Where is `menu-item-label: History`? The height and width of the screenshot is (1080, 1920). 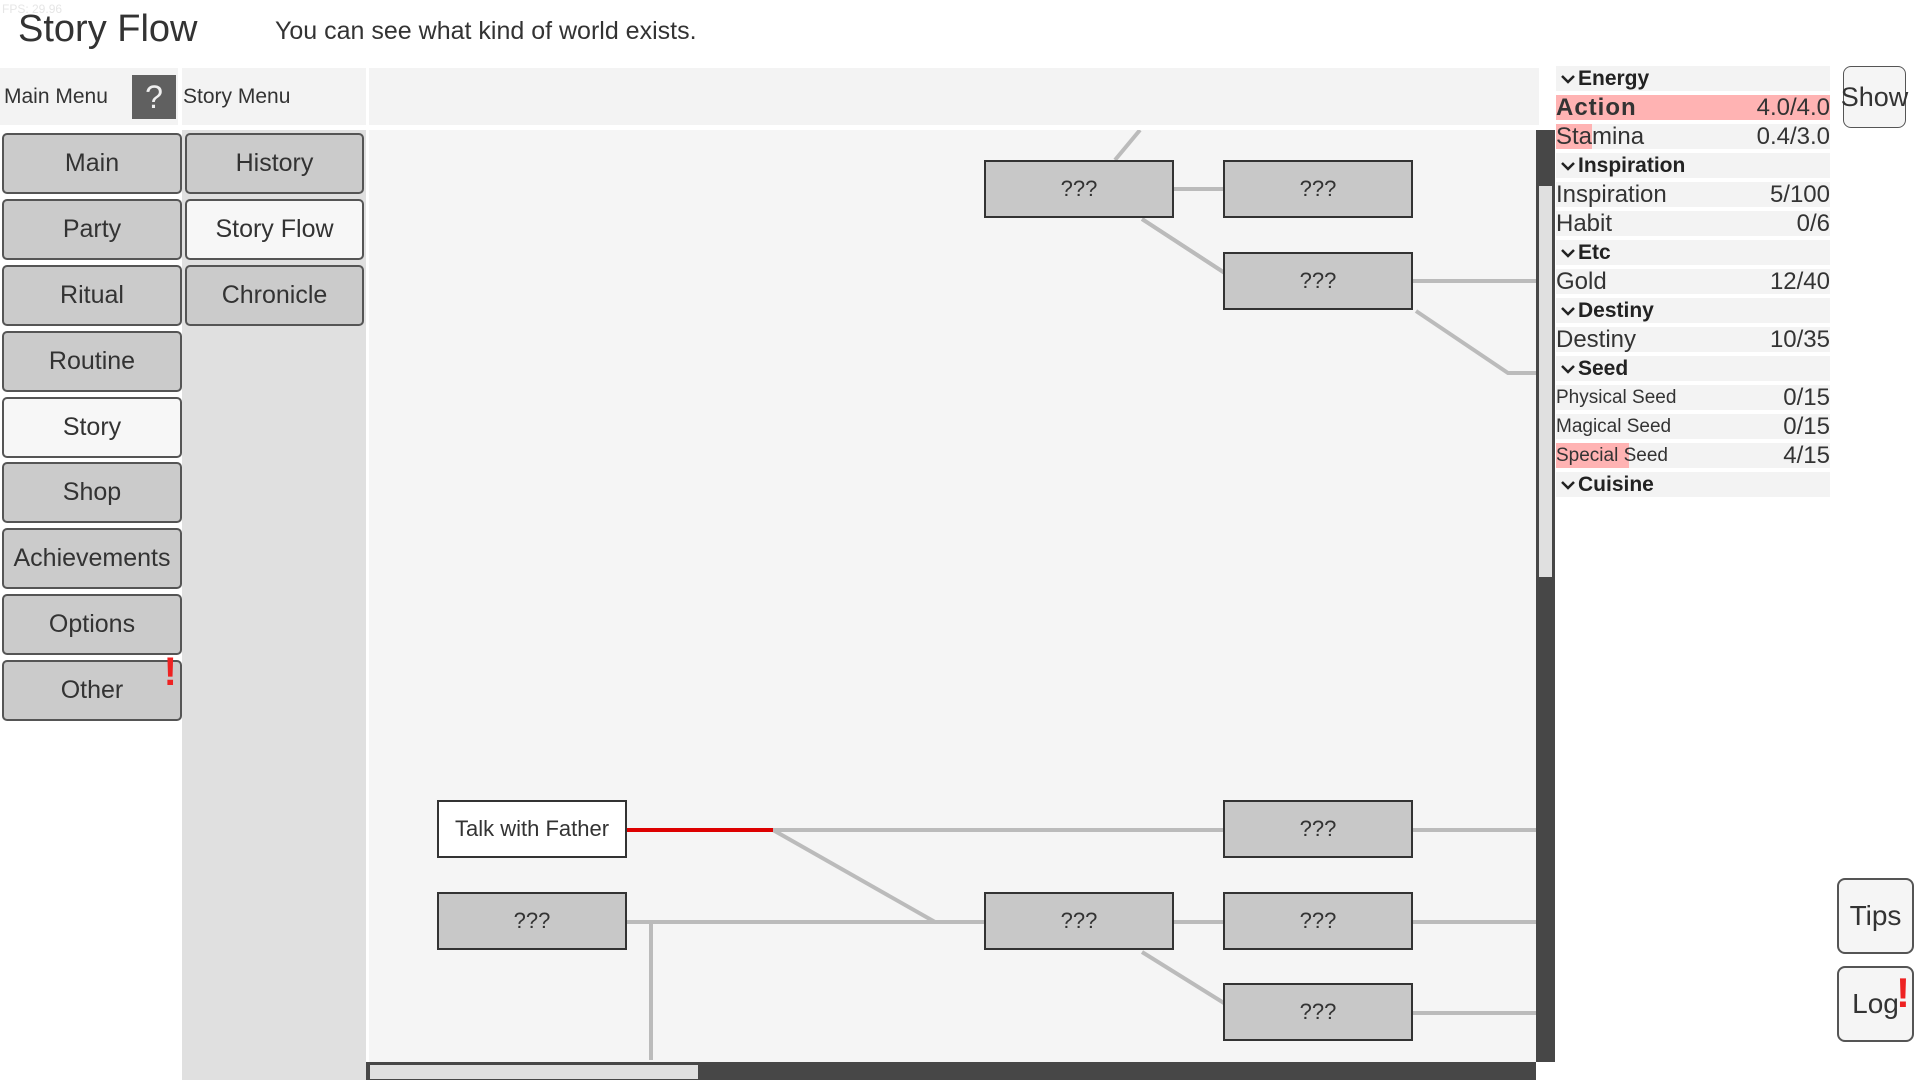 menu-item-label: History is located at coordinates (274, 163).